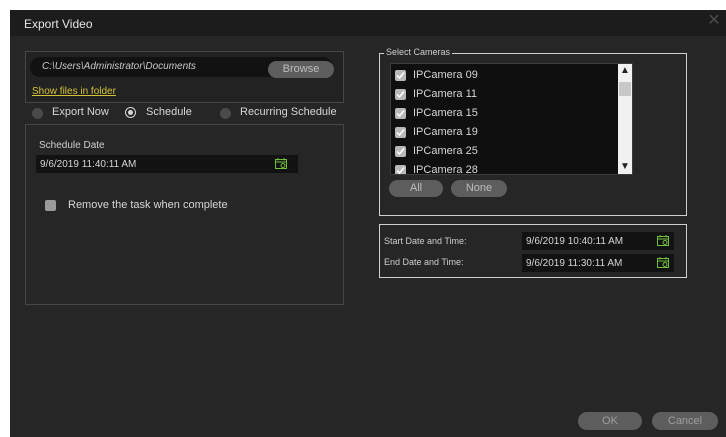 This screenshot has height=437, width=726. I want to click on export-now-label: Export Now, so click(80, 112).